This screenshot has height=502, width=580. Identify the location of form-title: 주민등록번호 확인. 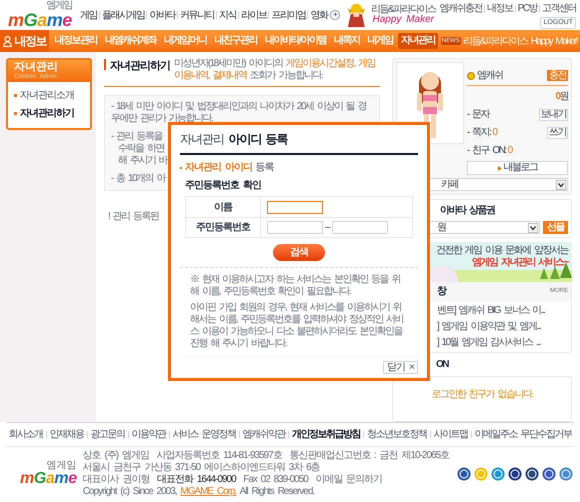
(223, 186).